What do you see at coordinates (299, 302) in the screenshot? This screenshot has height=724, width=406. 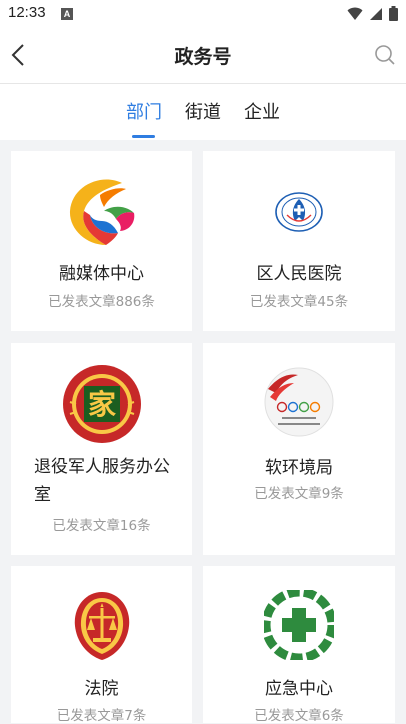 I see `article-count: 已发表文章45条` at bounding box center [299, 302].